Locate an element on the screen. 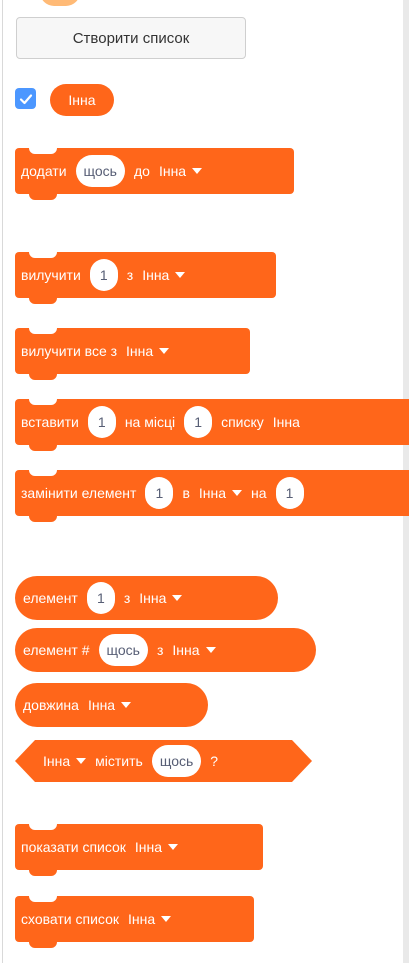 The width and height of the screenshot is (409, 963). block-label: замінити елемент is located at coordinates (79, 493).